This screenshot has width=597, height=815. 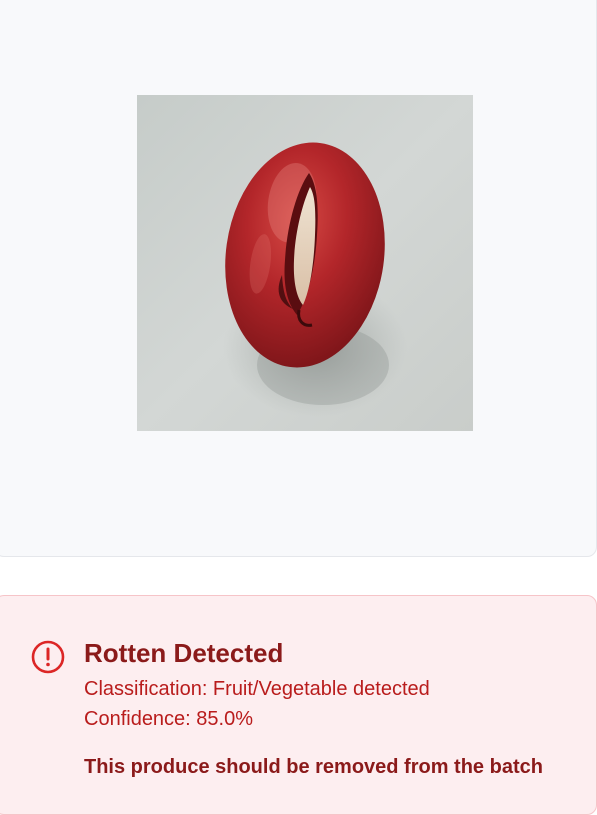 What do you see at coordinates (169, 719) in the screenshot?
I see `confidence-text: Confidence: 85.0%` at bounding box center [169, 719].